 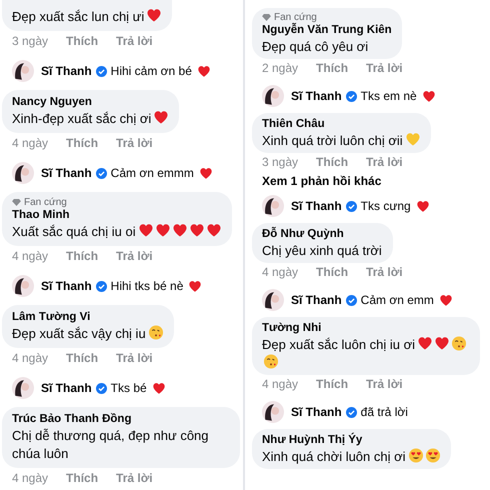 I want to click on comment-text: Đẹp xuất sắc lun chị ưi, so click(x=78, y=16).